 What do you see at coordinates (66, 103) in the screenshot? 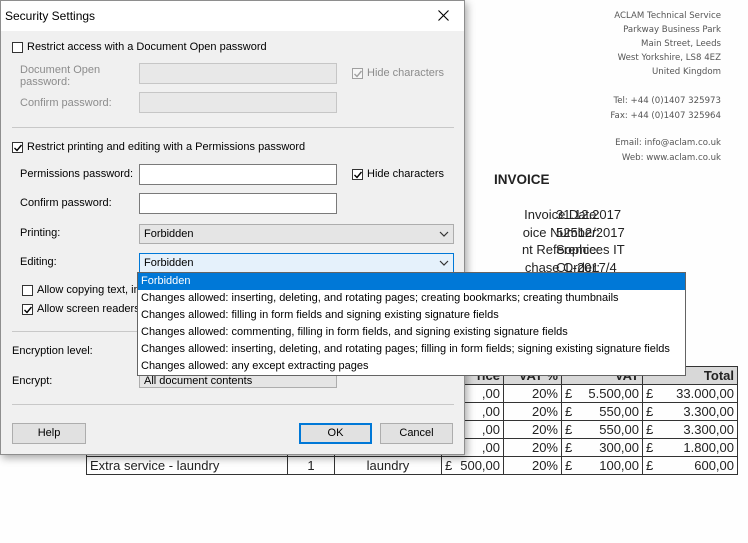
I see `open-confirm-password-label: Confirm password:` at bounding box center [66, 103].